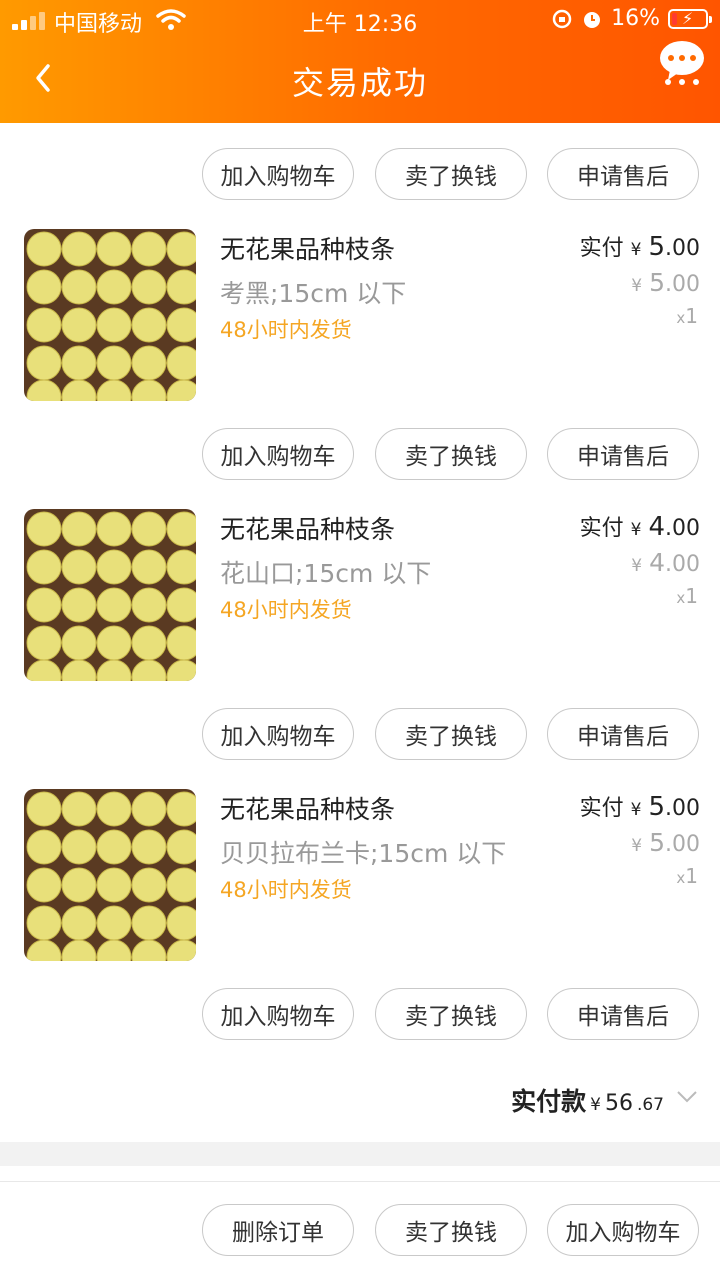 The image size is (720, 1280). Describe the element at coordinates (639, 527) in the screenshot. I see `paid-price: 实付 ¥ 4.00` at that location.